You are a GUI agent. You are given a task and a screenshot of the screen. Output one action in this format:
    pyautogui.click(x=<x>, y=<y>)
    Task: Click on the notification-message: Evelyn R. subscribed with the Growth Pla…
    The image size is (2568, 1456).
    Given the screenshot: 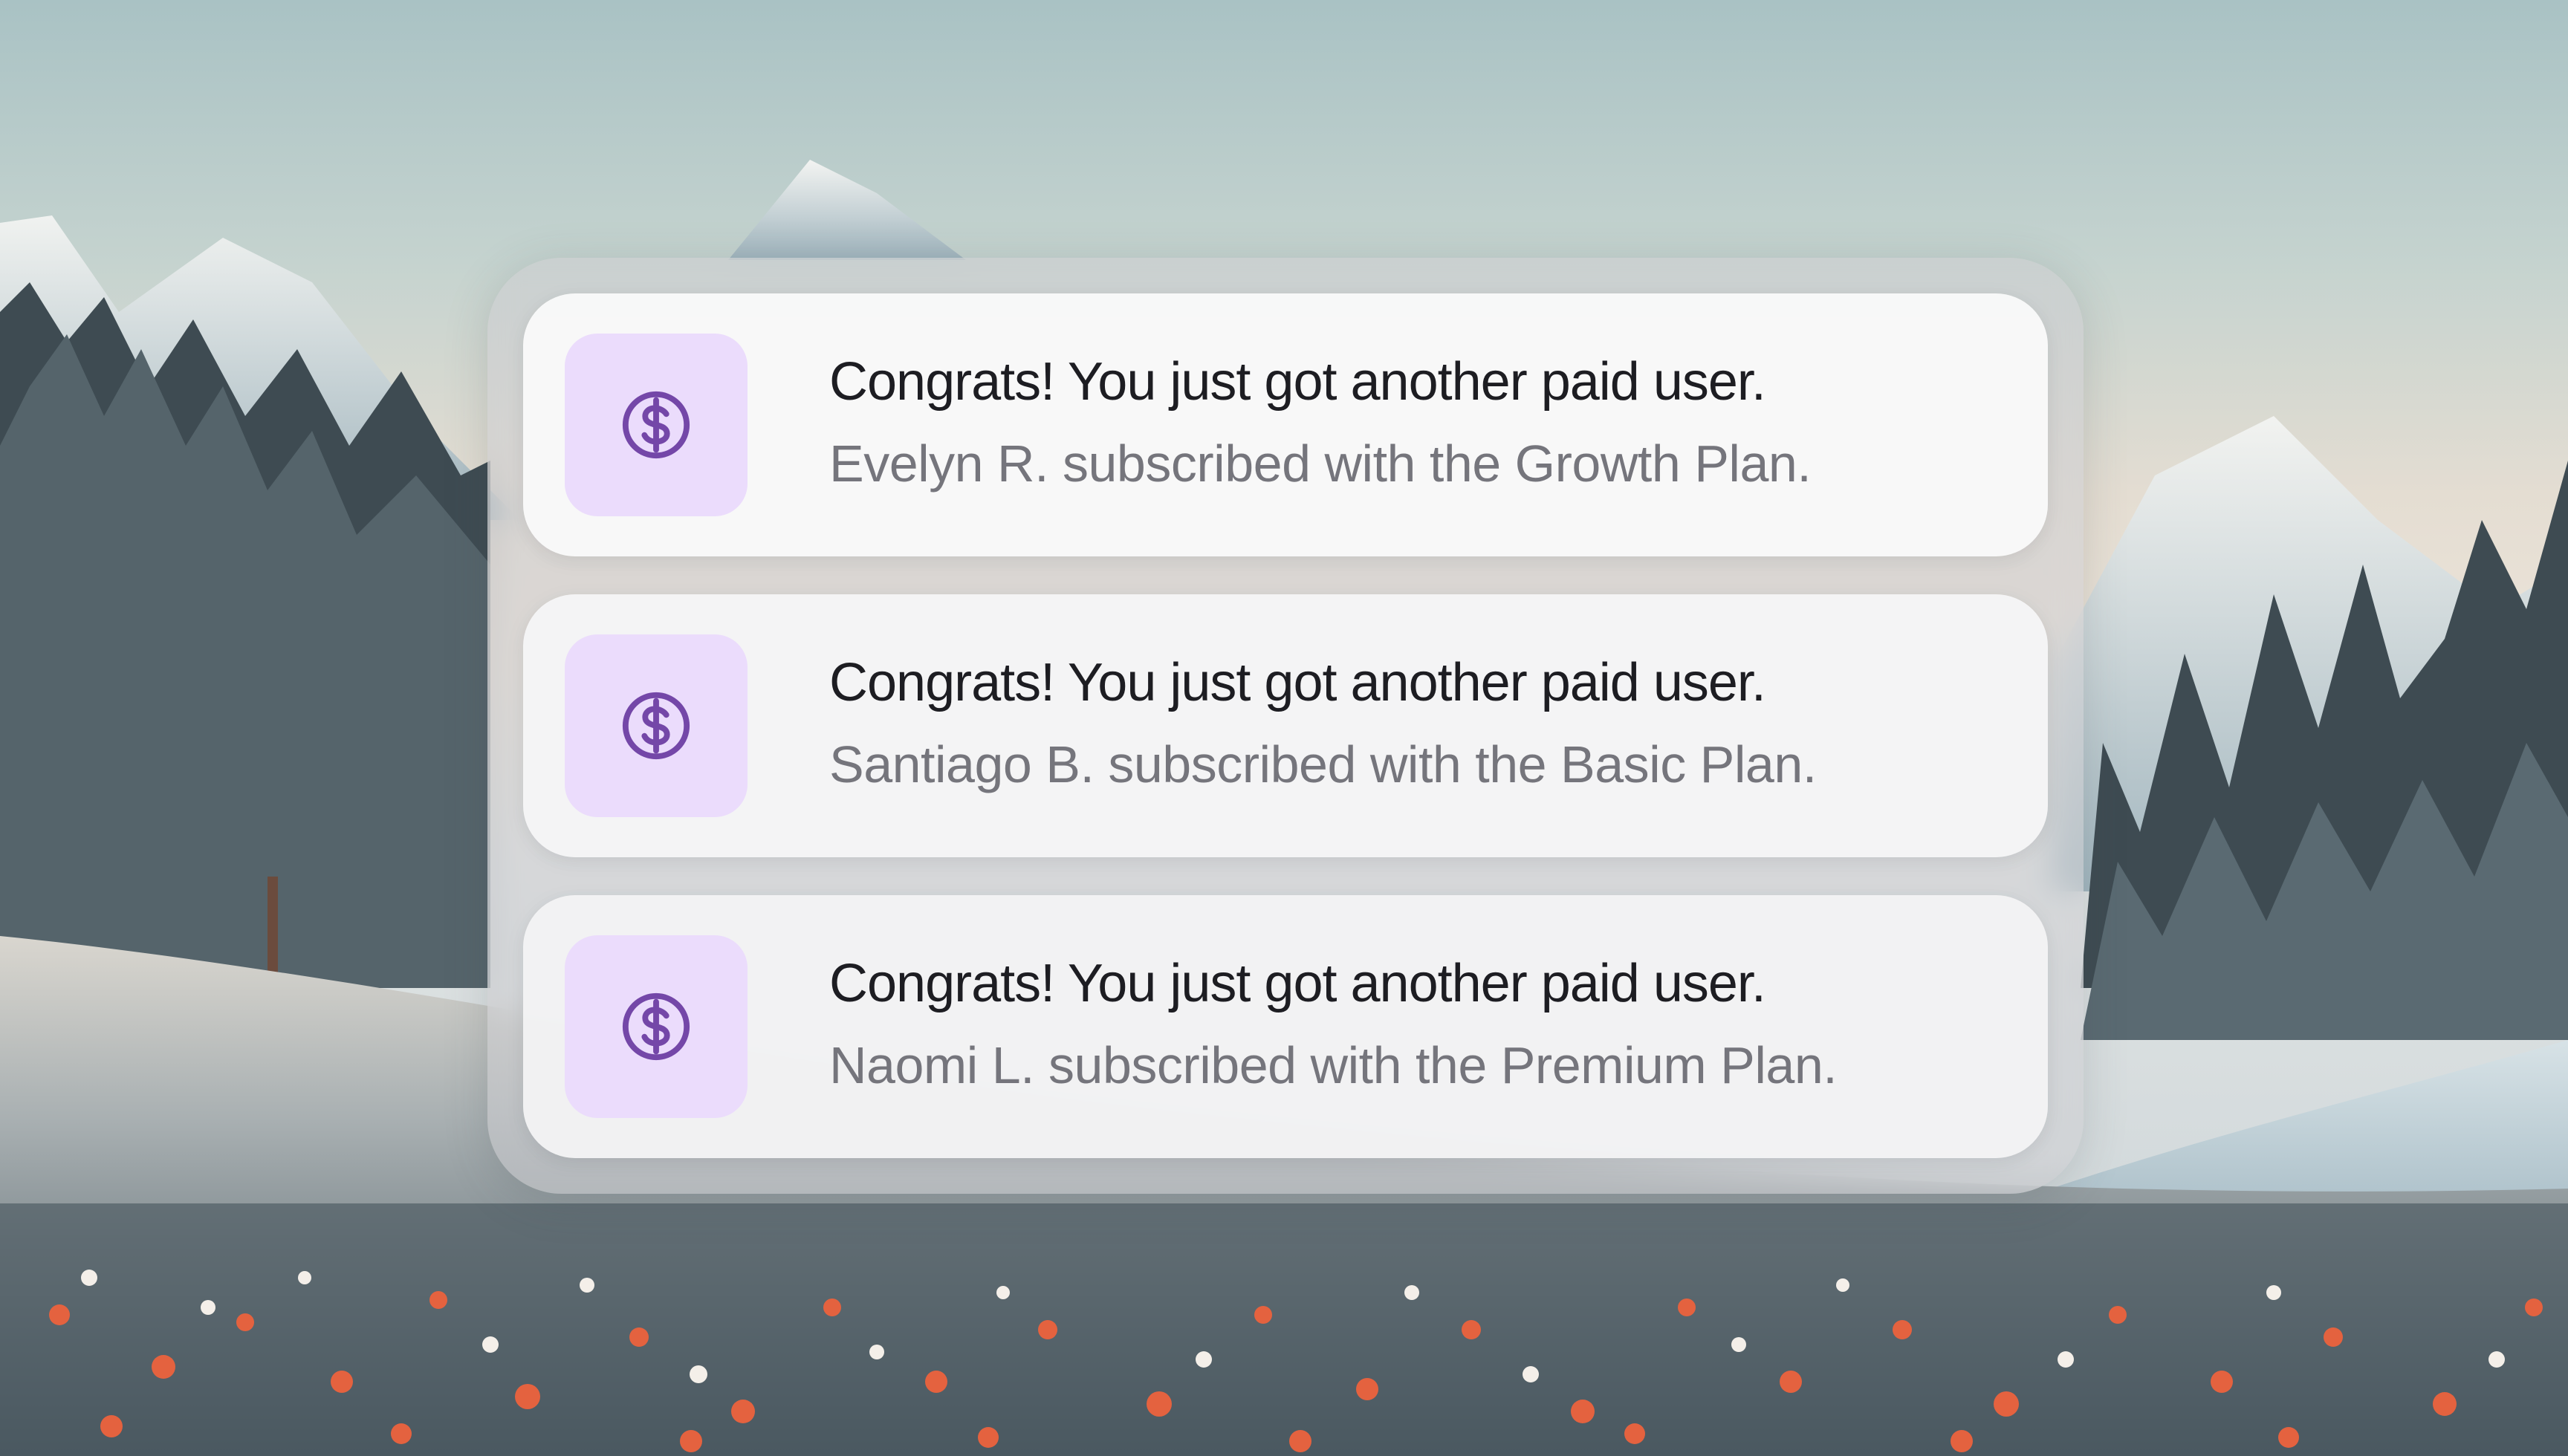 What is the action you would take?
    pyautogui.click(x=1320, y=464)
    